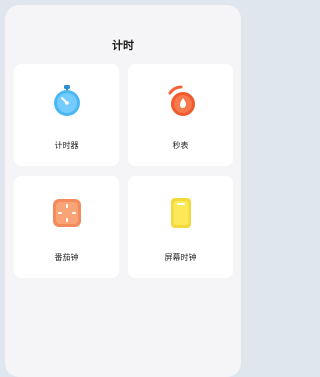 The width and height of the screenshot is (320, 377). What do you see at coordinates (67, 101) in the screenshot?
I see `timer-icon` at bounding box center [67, 101].